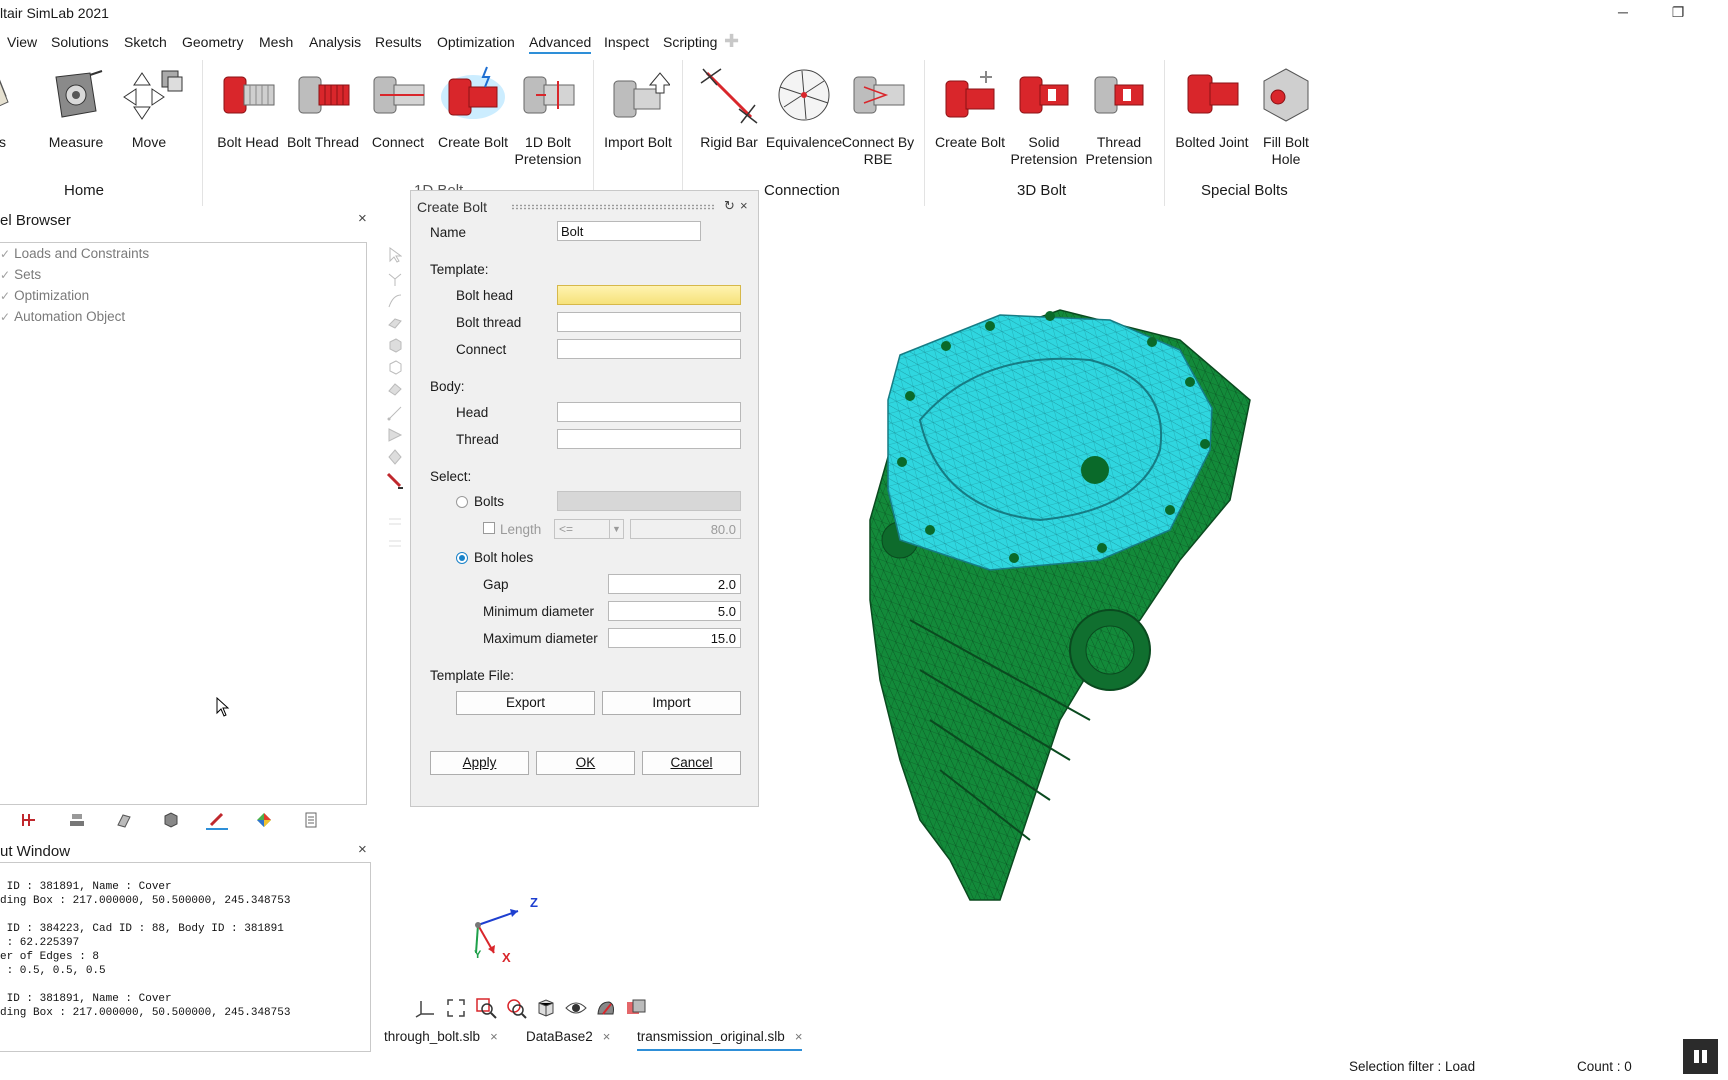 The width and height of the screenshot is (1728, 1080). I want to click on length-value-field: 80.0, so click(685, 529).